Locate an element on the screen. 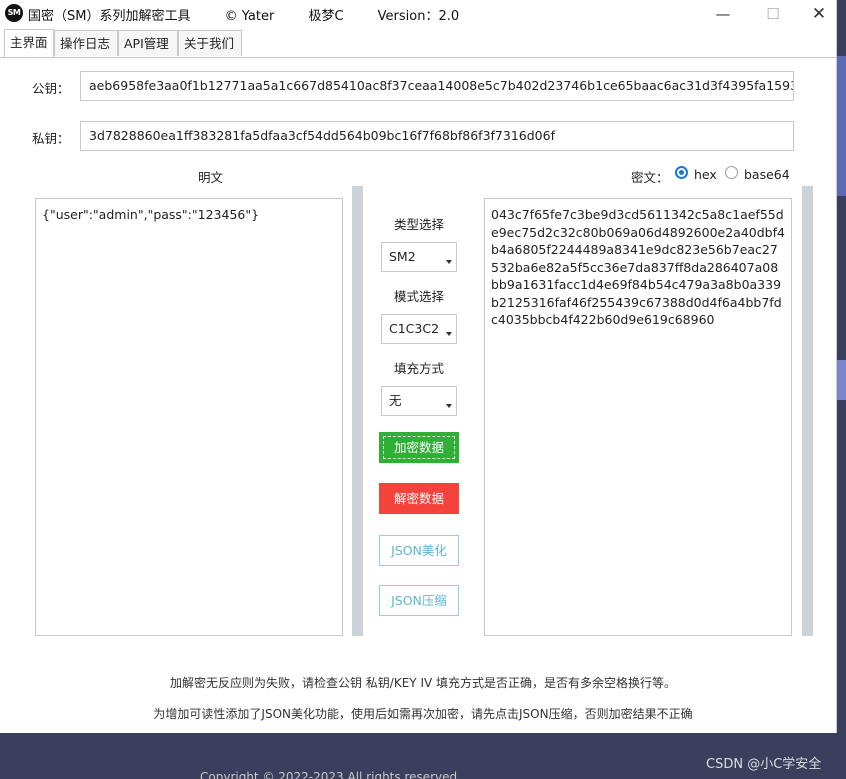 This screenshot has width=846, height=779. hex-radio is located at coordinates (681, 172).